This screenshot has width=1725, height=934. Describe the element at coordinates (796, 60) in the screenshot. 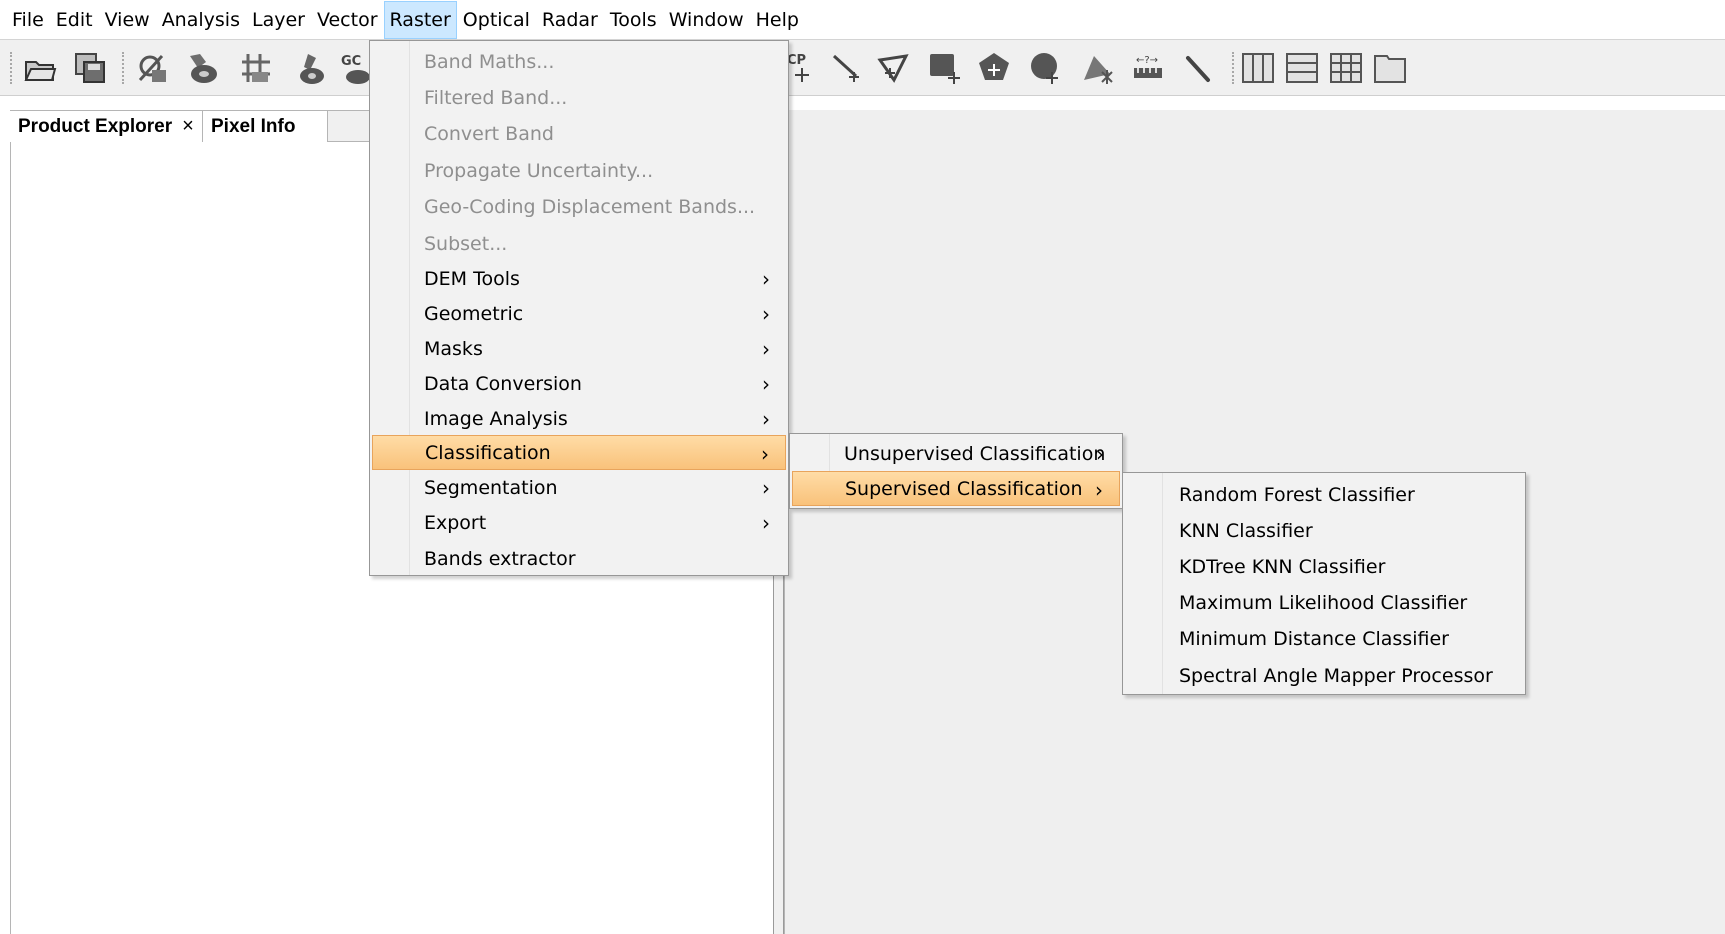

I see `add-gcp-label: CP` at that location.